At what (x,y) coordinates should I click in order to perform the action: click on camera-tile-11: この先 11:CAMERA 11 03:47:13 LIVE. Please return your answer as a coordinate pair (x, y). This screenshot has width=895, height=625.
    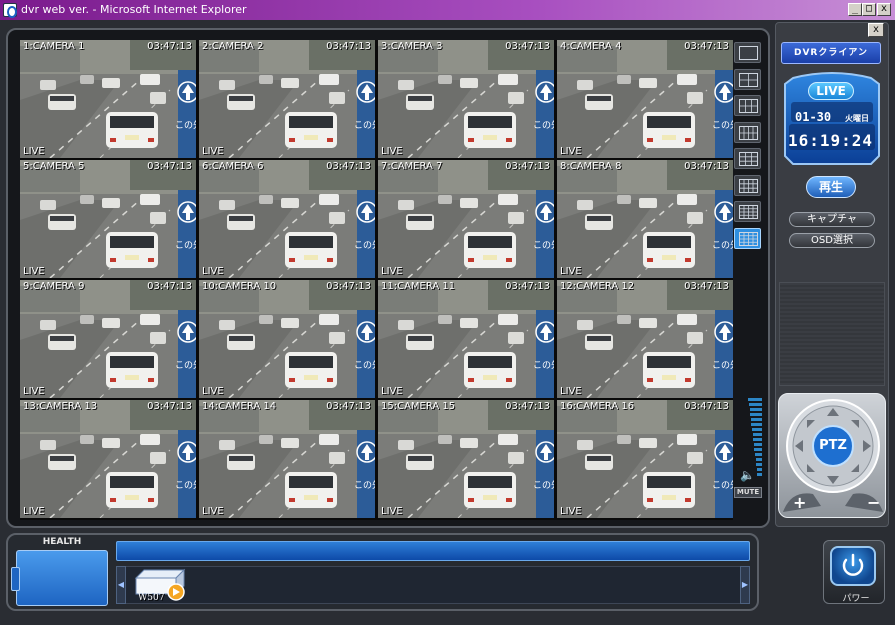
    Looking at the image, I should click on (466, 339).